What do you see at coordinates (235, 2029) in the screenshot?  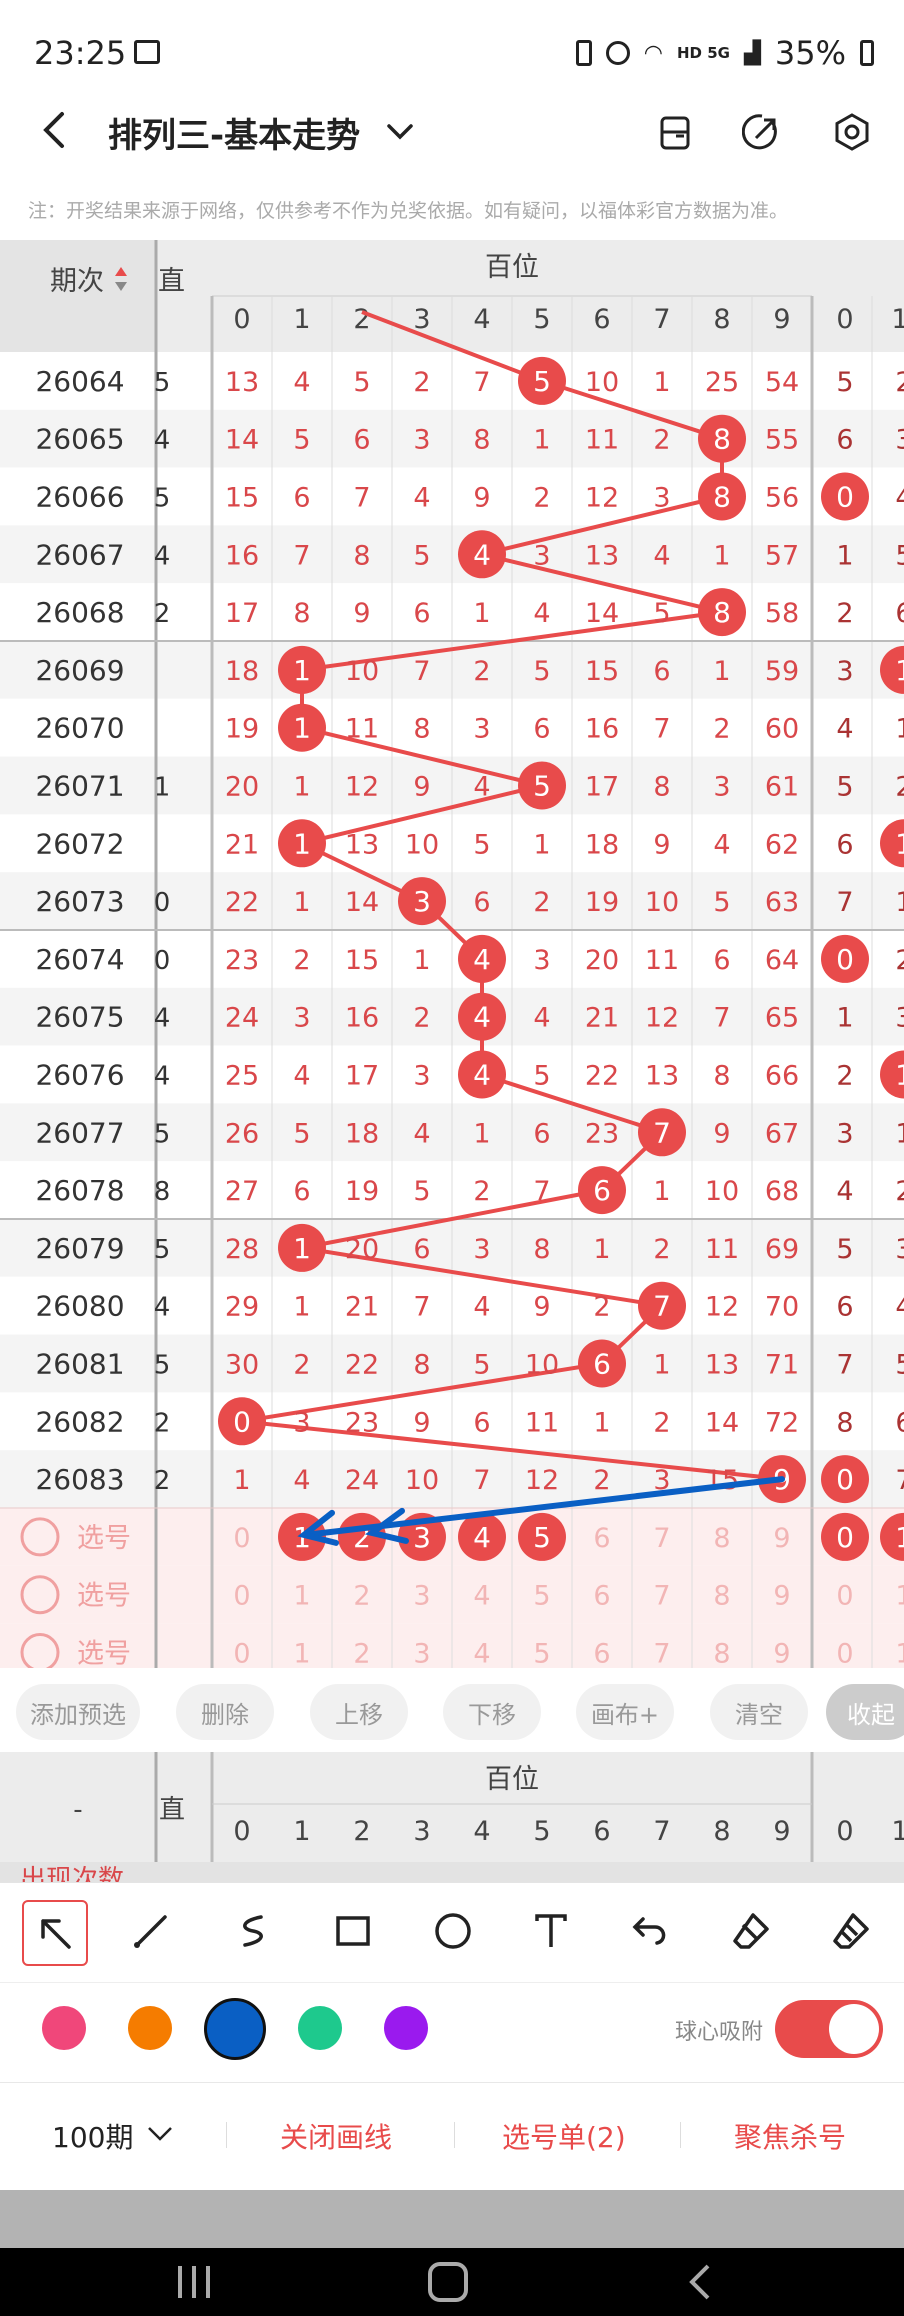 I see `color-blue-swatch` at bounding box center [235, 2029].